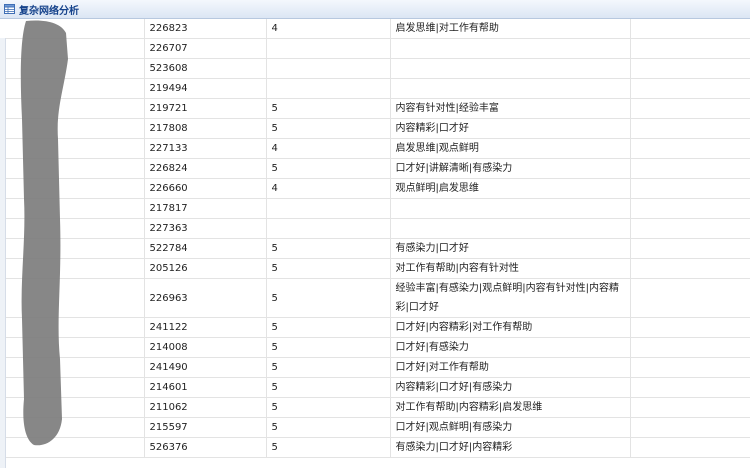  Describe the element at coordinates (205, 387) in the screenshot. I see `id-cell: 214601` at that location.